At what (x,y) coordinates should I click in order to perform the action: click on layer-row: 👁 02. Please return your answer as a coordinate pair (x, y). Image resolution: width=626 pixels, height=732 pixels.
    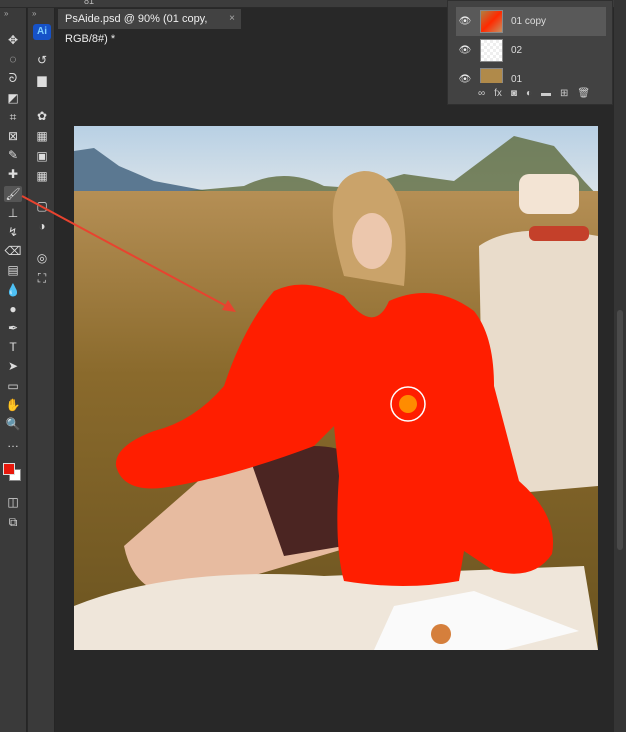
    Looking at the image, I should click on (531, 50).